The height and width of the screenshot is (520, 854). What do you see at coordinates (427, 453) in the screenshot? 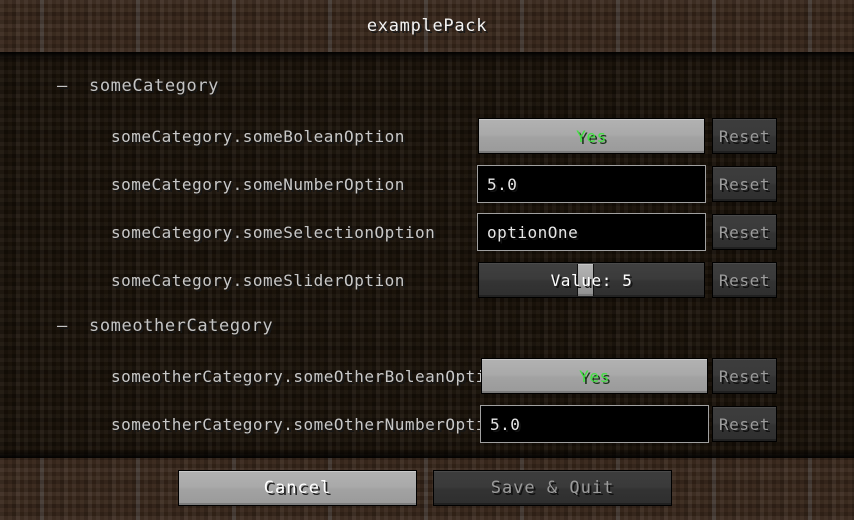
I see `footer-divider-shadow` at bounding box center [427, 453].